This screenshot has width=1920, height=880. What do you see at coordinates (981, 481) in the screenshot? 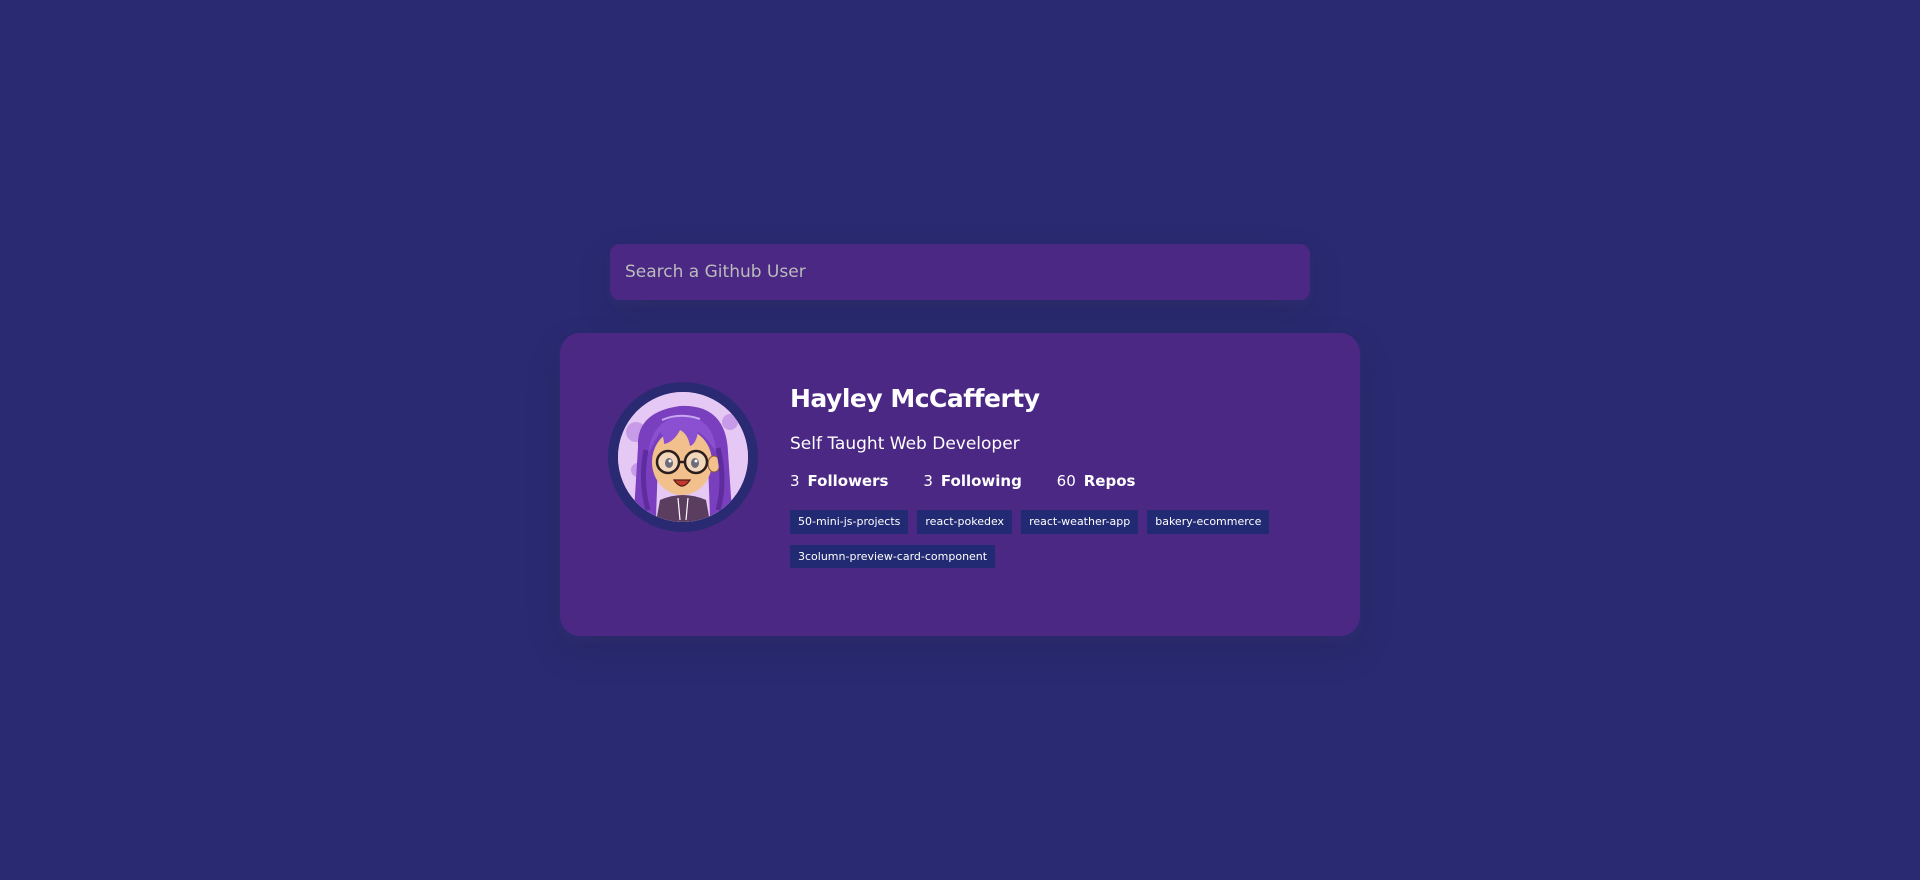
I see `following-label: Following` at bounding box center [981, 481].